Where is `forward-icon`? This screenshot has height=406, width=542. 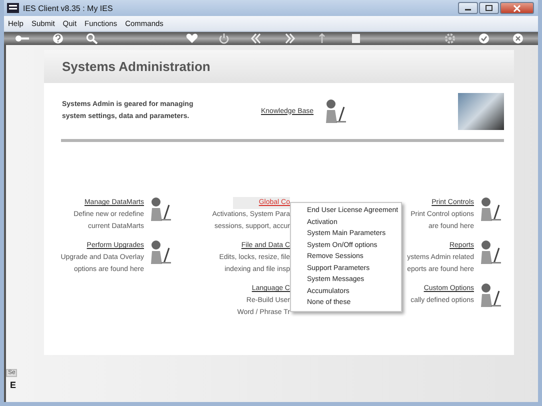
forward-icon is located at coordinates (290, 38).